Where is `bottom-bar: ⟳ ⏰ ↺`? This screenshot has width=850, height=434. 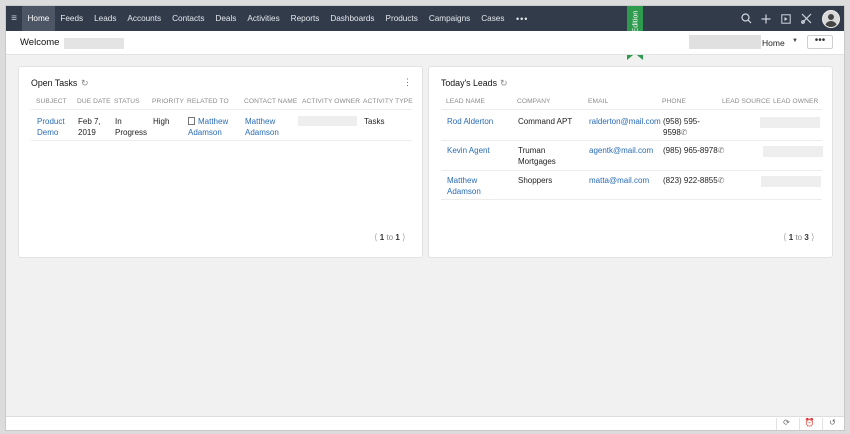 bottom-bar: ⟳ ⏰ ↺ is located at coordinates (425, 423).